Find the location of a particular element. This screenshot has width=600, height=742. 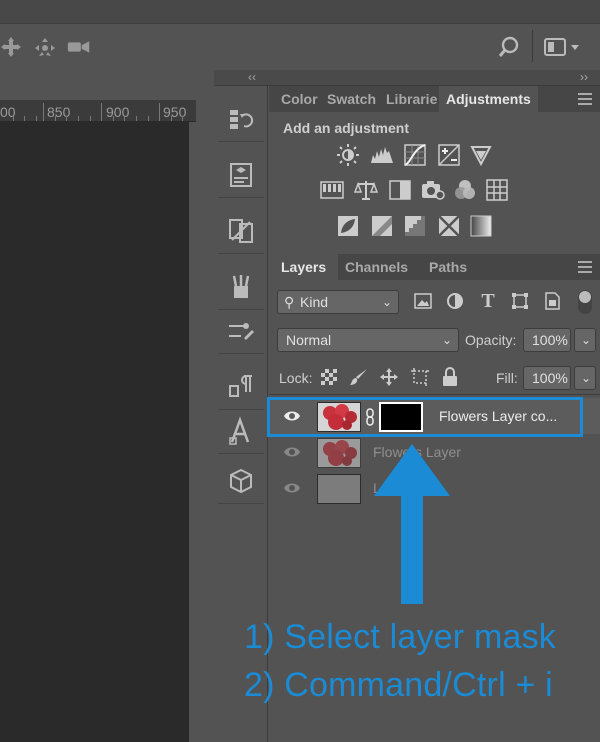

tab-color: Color is located at coordinates (299, 99).